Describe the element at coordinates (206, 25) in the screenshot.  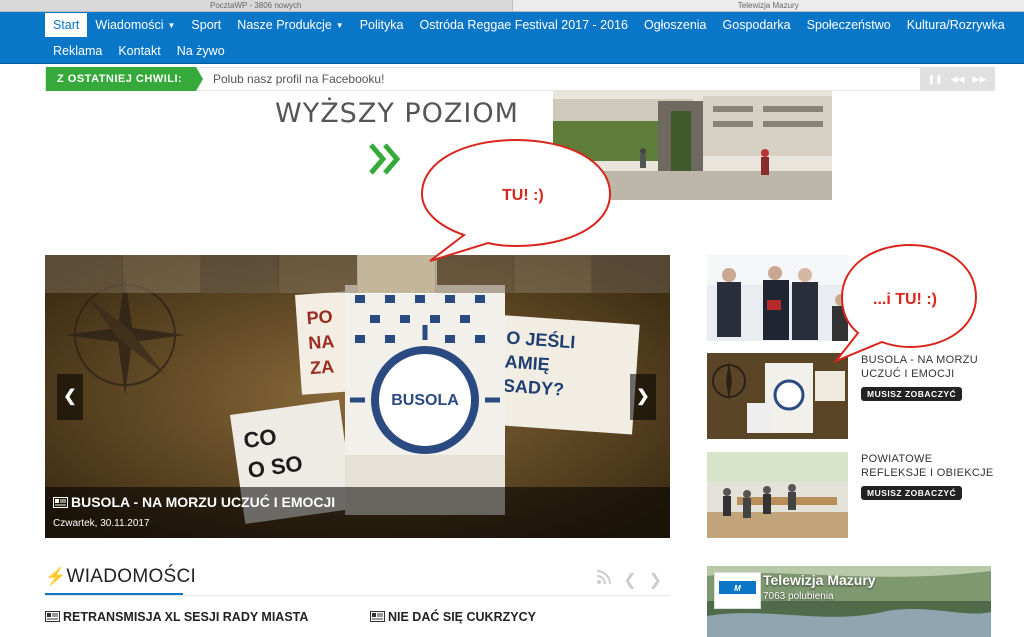
I see `nav-item-sport: Sport` at that location.